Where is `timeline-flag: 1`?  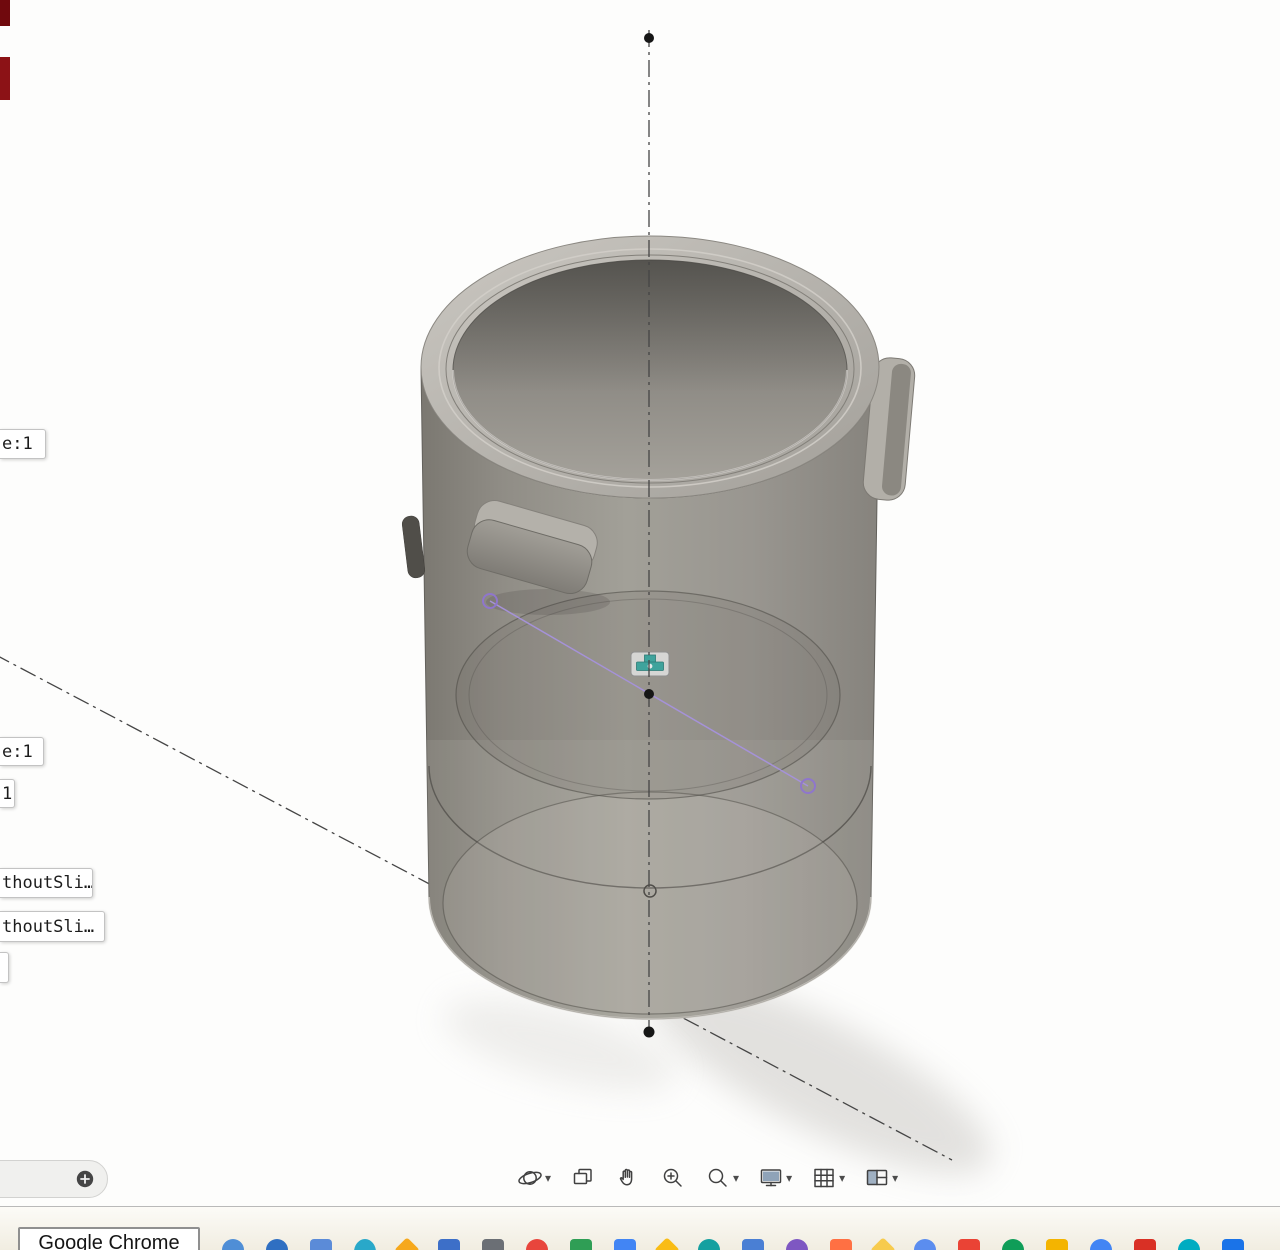
timeline-flag: 1 is located at coordinates (7, 793).